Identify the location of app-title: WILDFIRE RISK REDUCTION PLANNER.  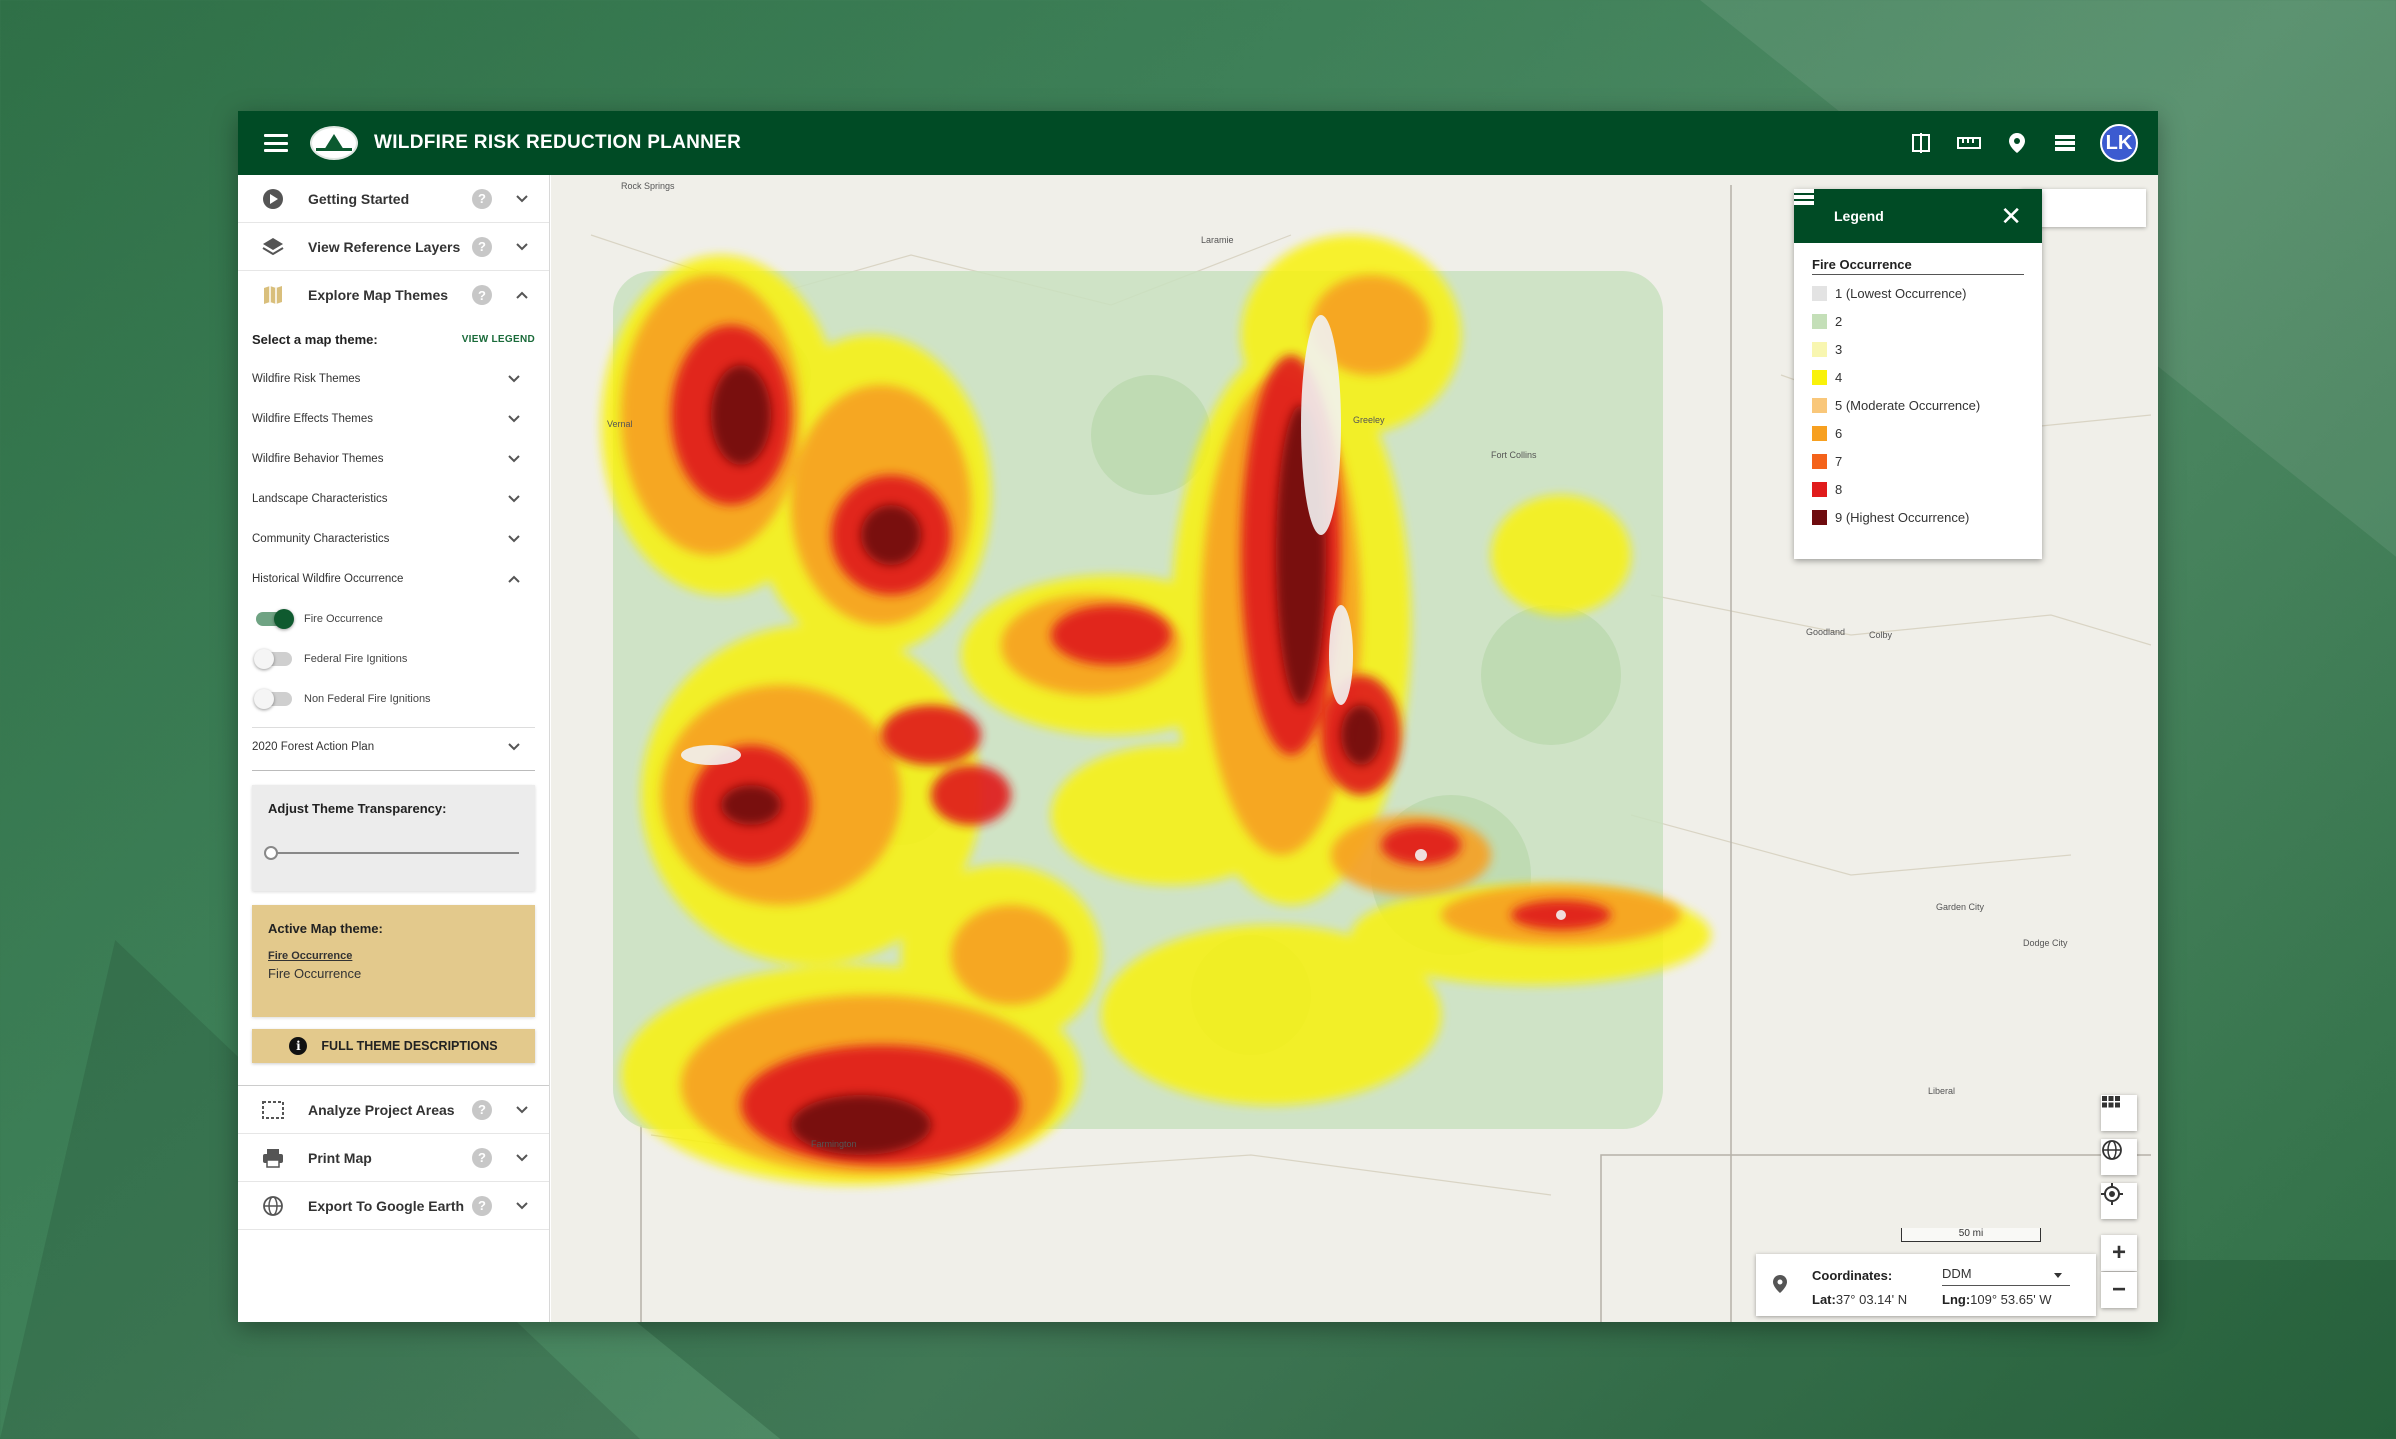
(558, 142).